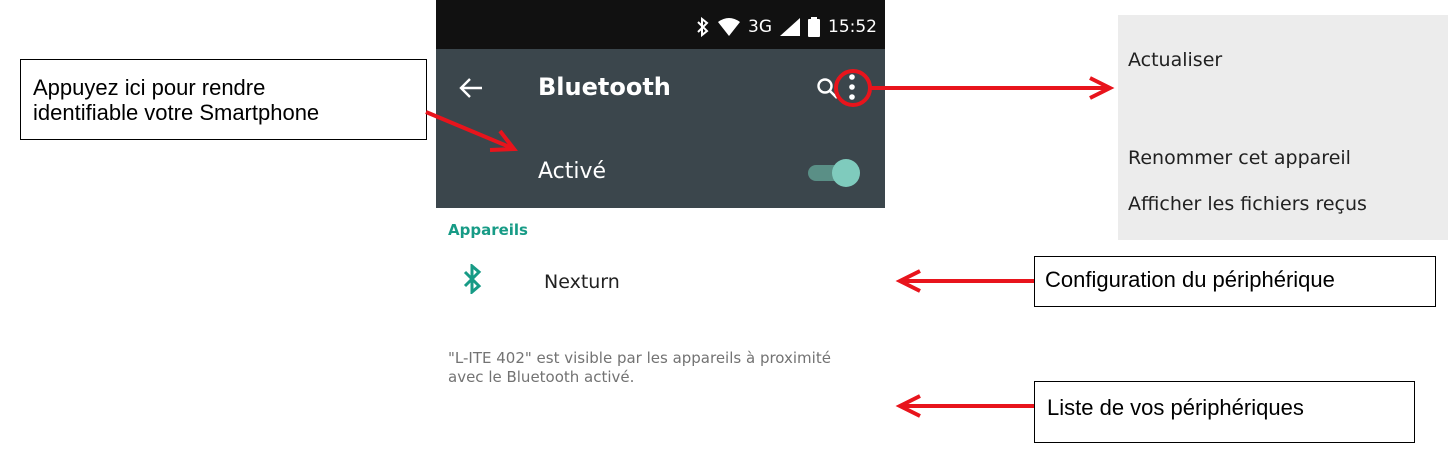  I want to click on bluetooth-toggle, so click(833, 173).